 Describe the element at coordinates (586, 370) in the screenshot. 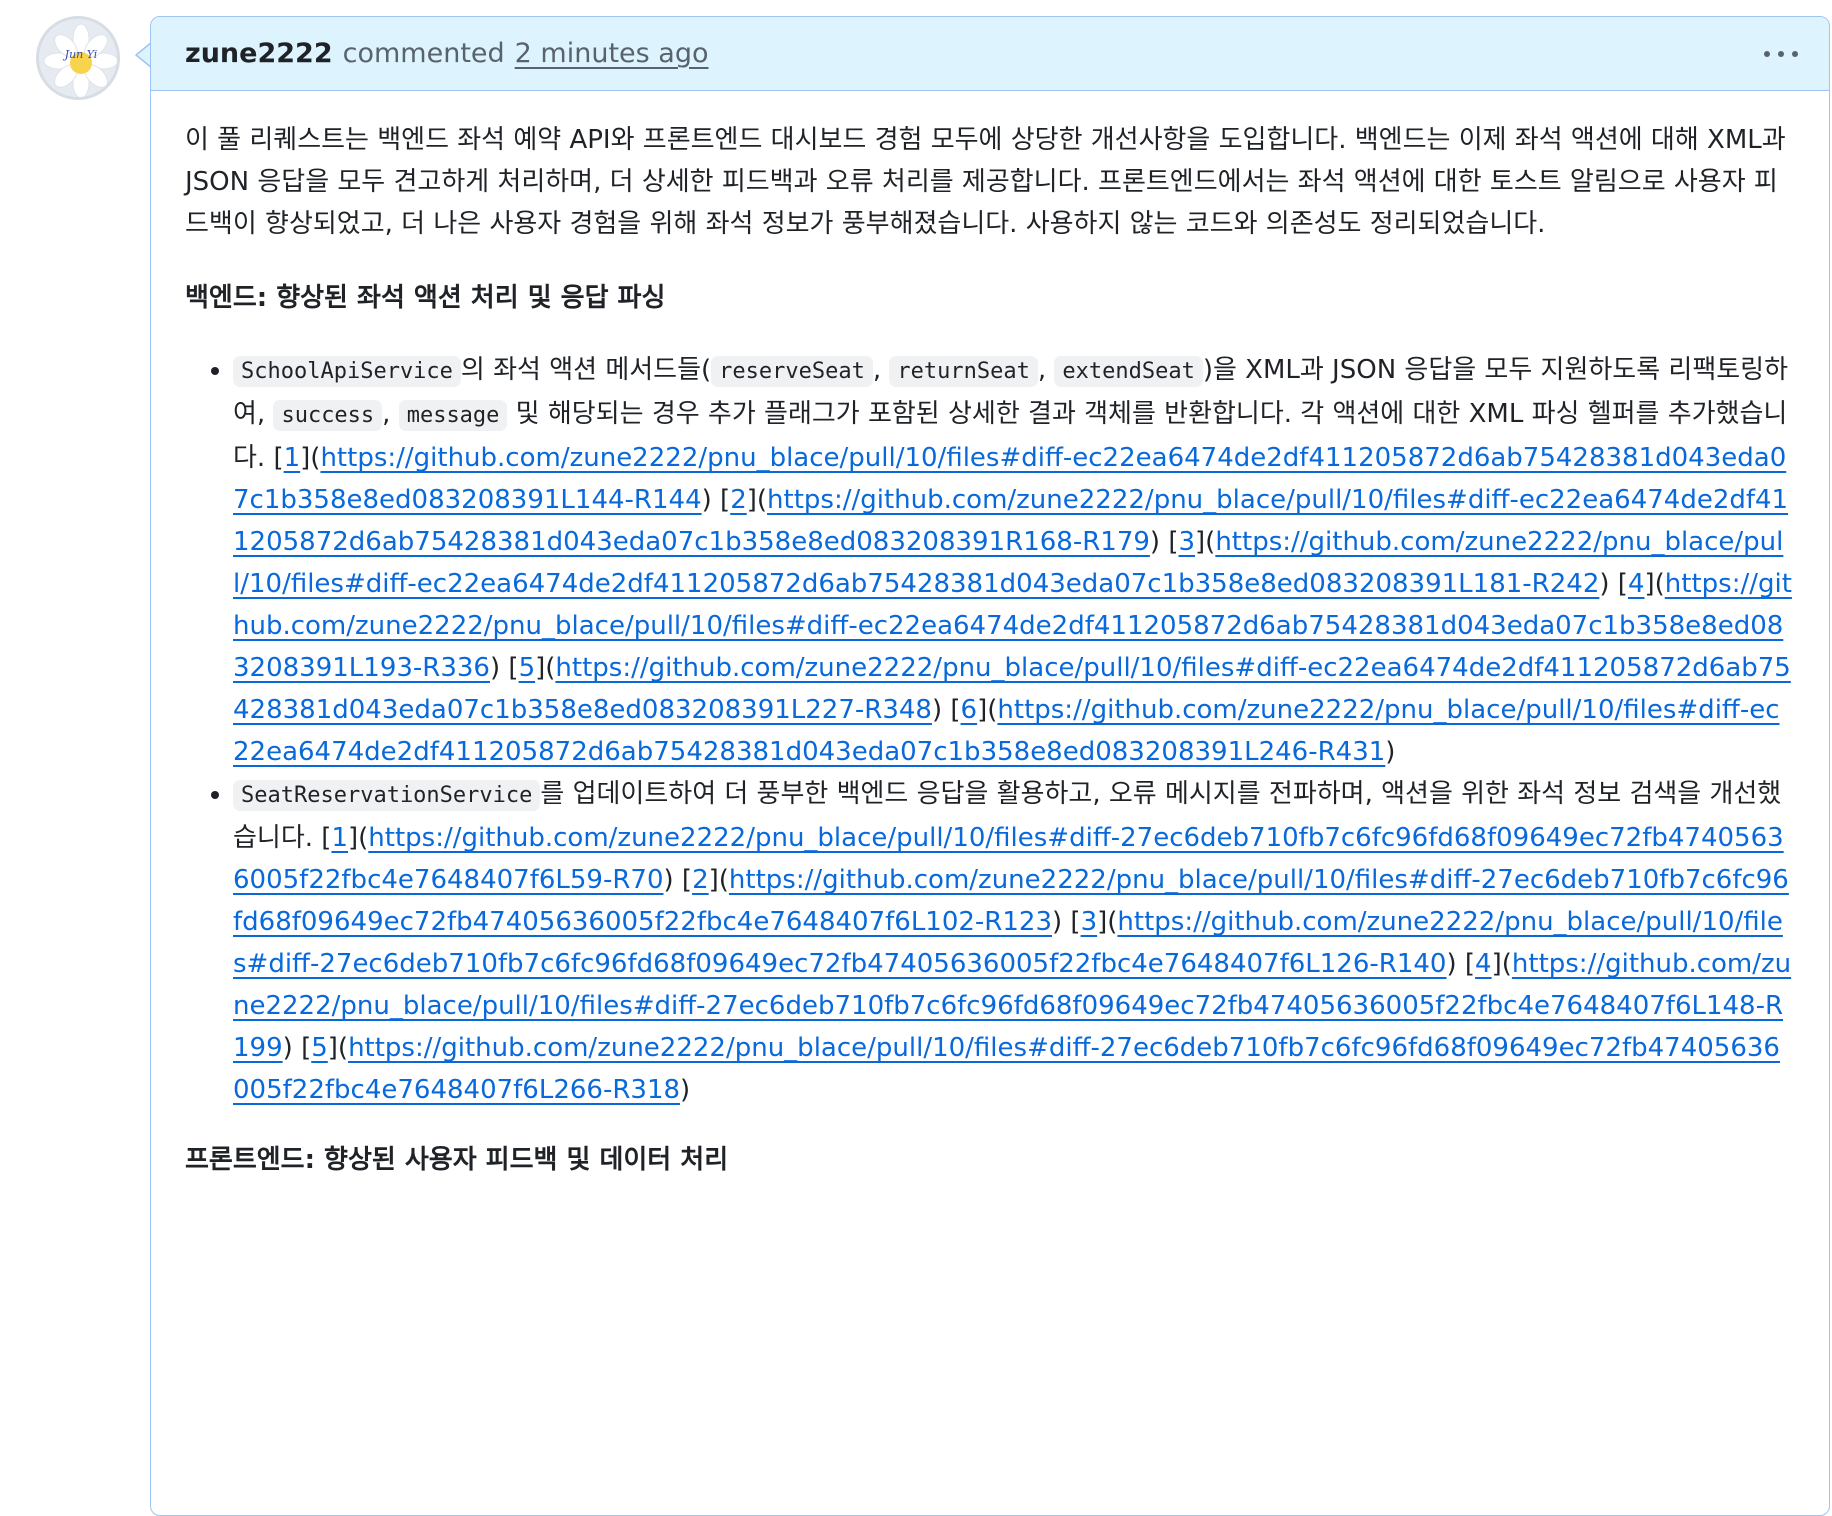

I see `list-text: 의 좌석 액션 메서드들(` at that location.